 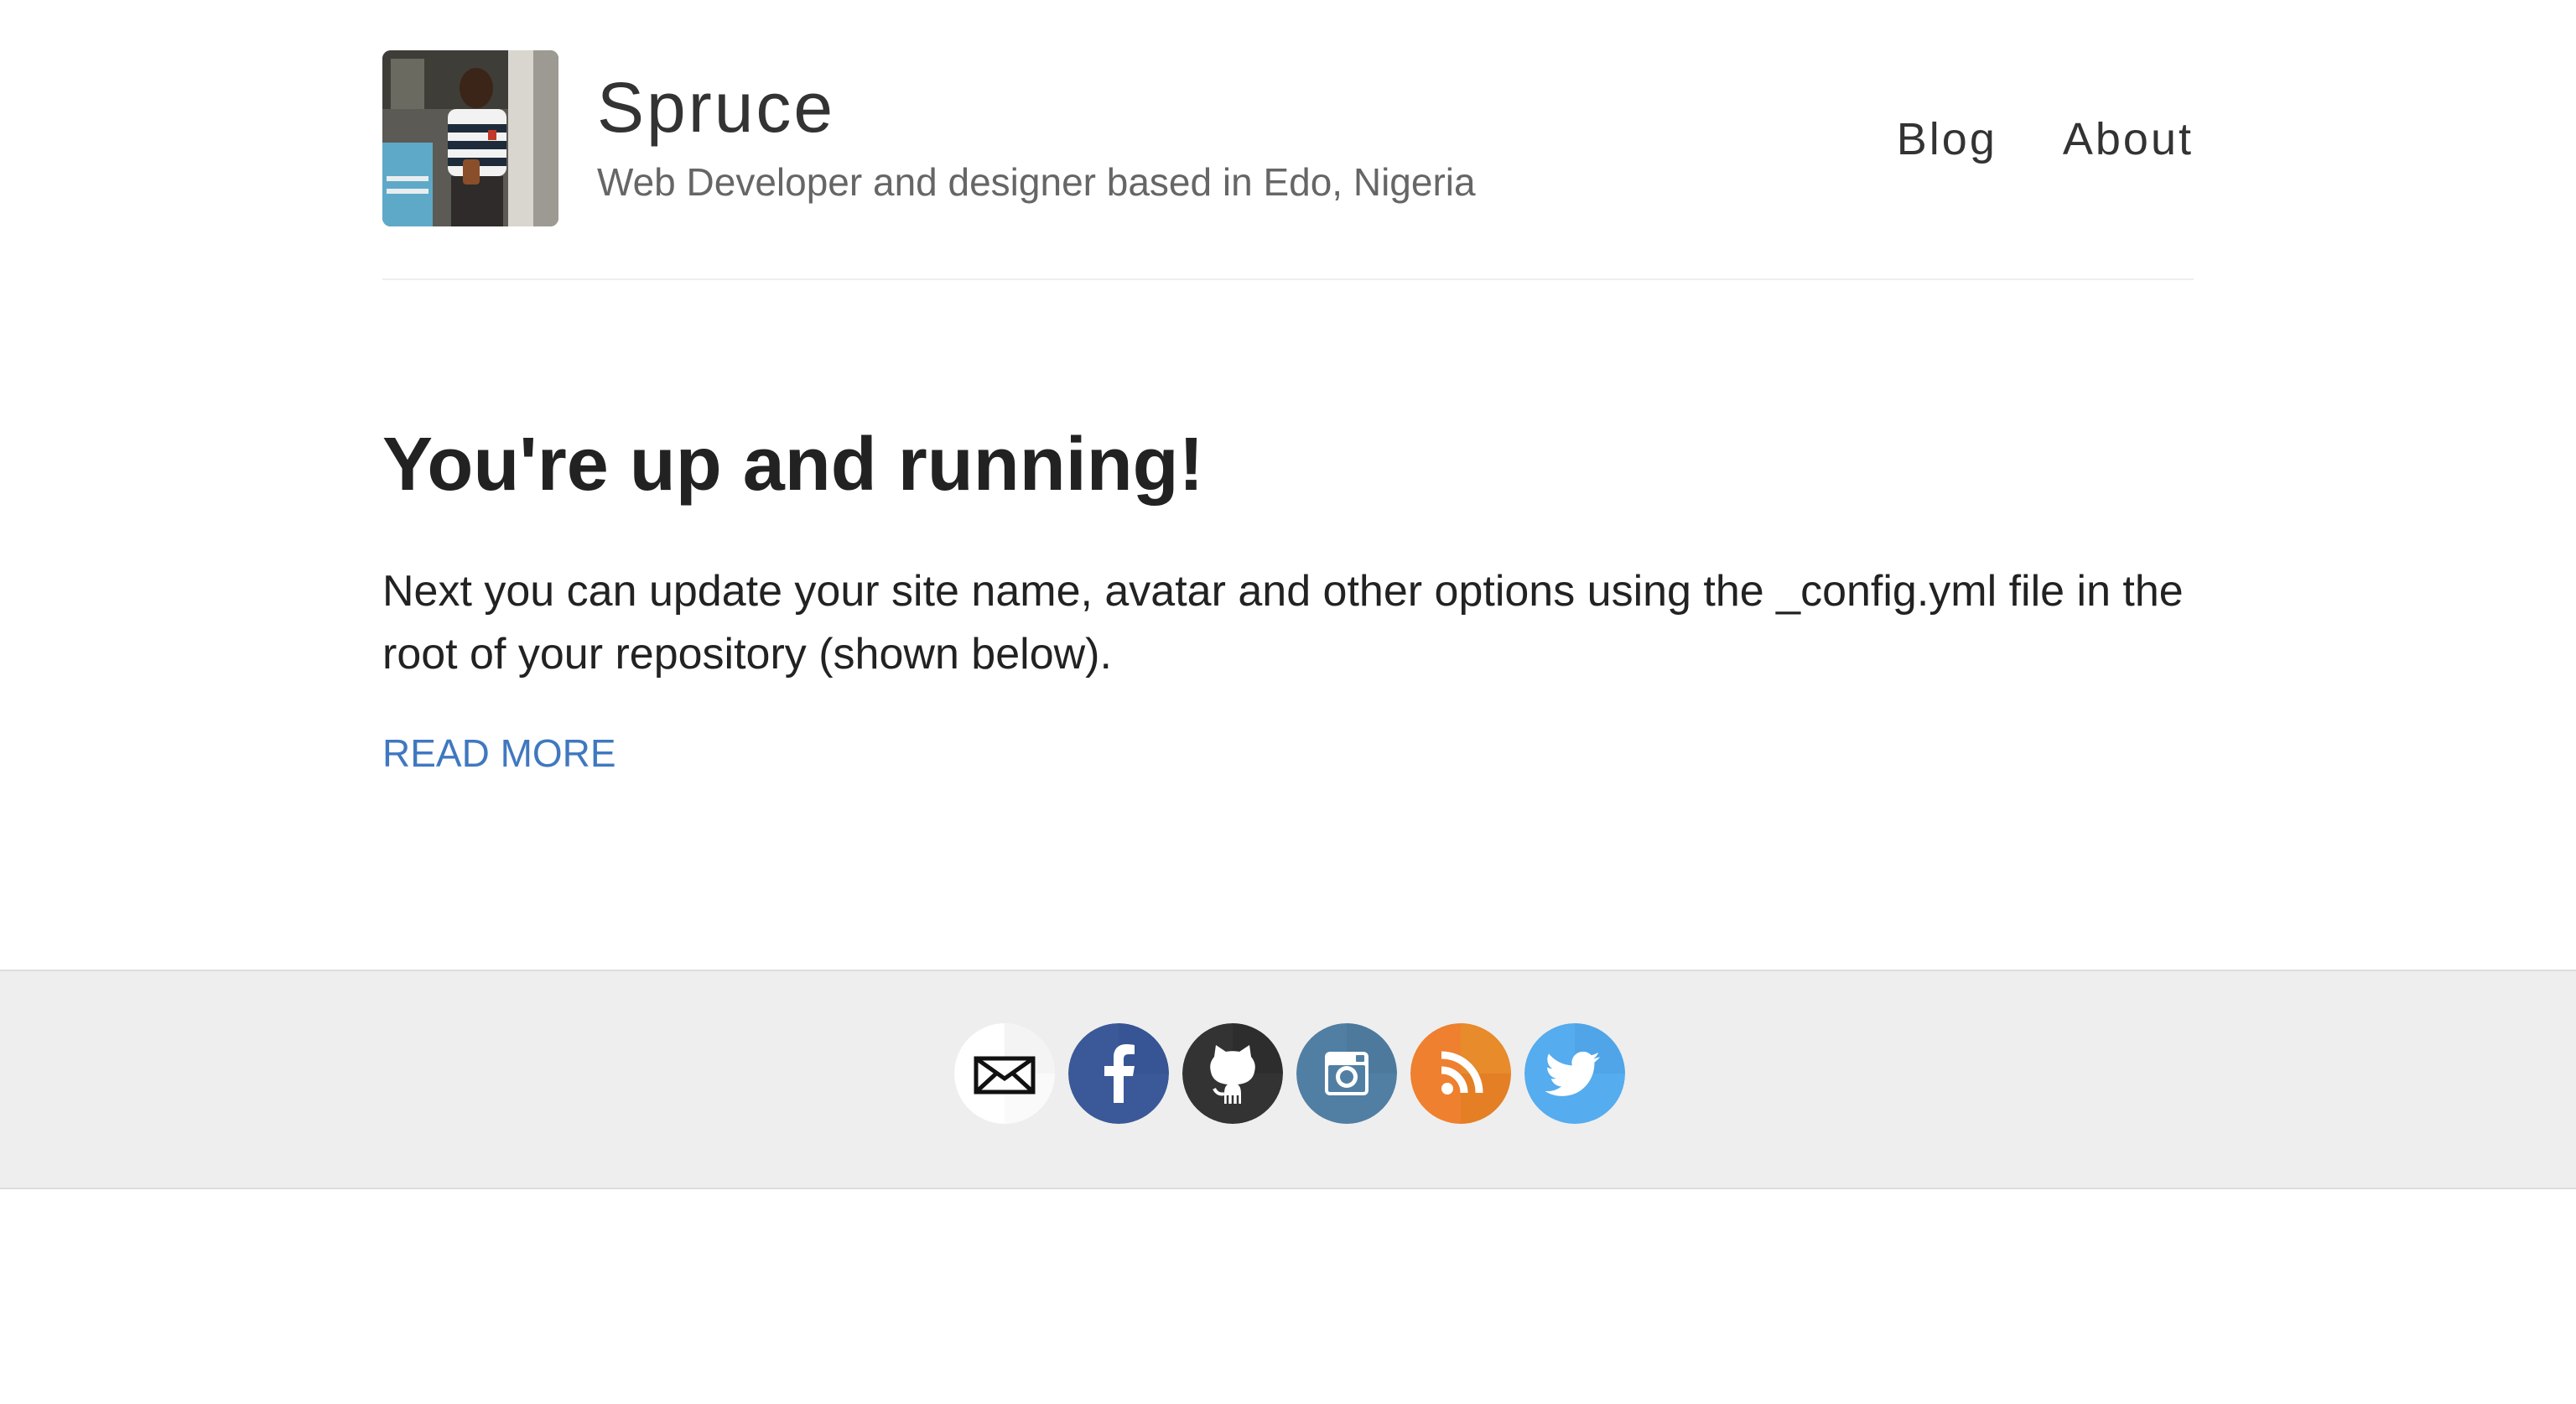 What do you see at coordinates (1118, 1073) in the screenshot?
I see `facebook-icon` at bounding box center [1118, 1073].